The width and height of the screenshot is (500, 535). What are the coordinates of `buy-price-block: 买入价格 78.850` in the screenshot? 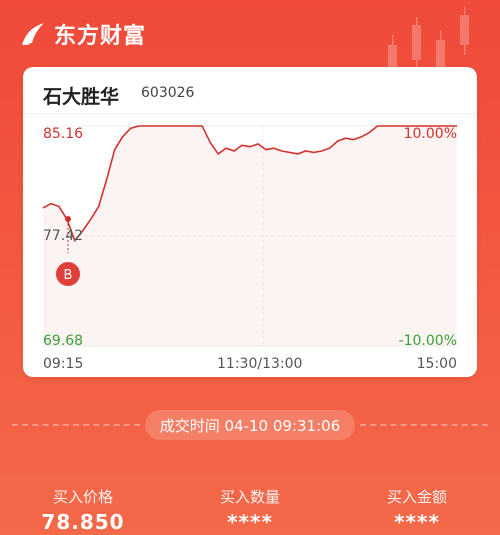 It's located at (83, 510).